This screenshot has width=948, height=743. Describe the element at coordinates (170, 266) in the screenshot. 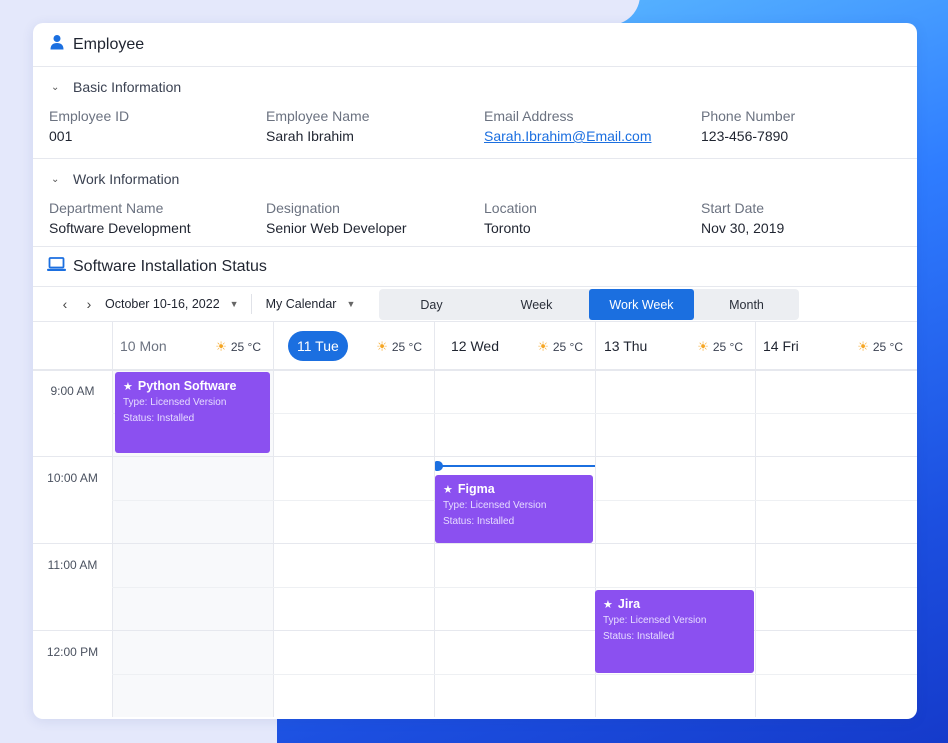

I see `schedule-title: Software Installation Status` at that location.